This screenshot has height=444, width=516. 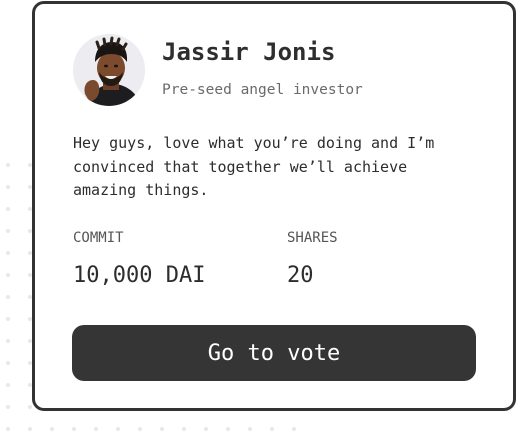 I want to click on investor-name: Jassir Jonis, so click(x=249, y=52).